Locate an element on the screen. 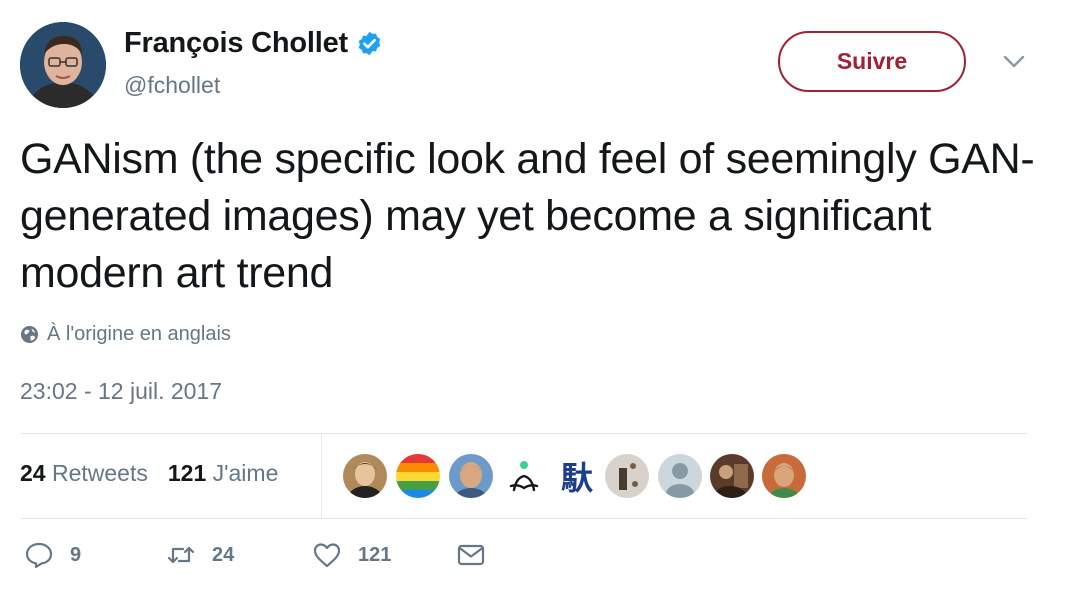 This screenshot has width=1080, height=616. translation-note-text: À l'origine en anglais is located at coordinates (139, 334).